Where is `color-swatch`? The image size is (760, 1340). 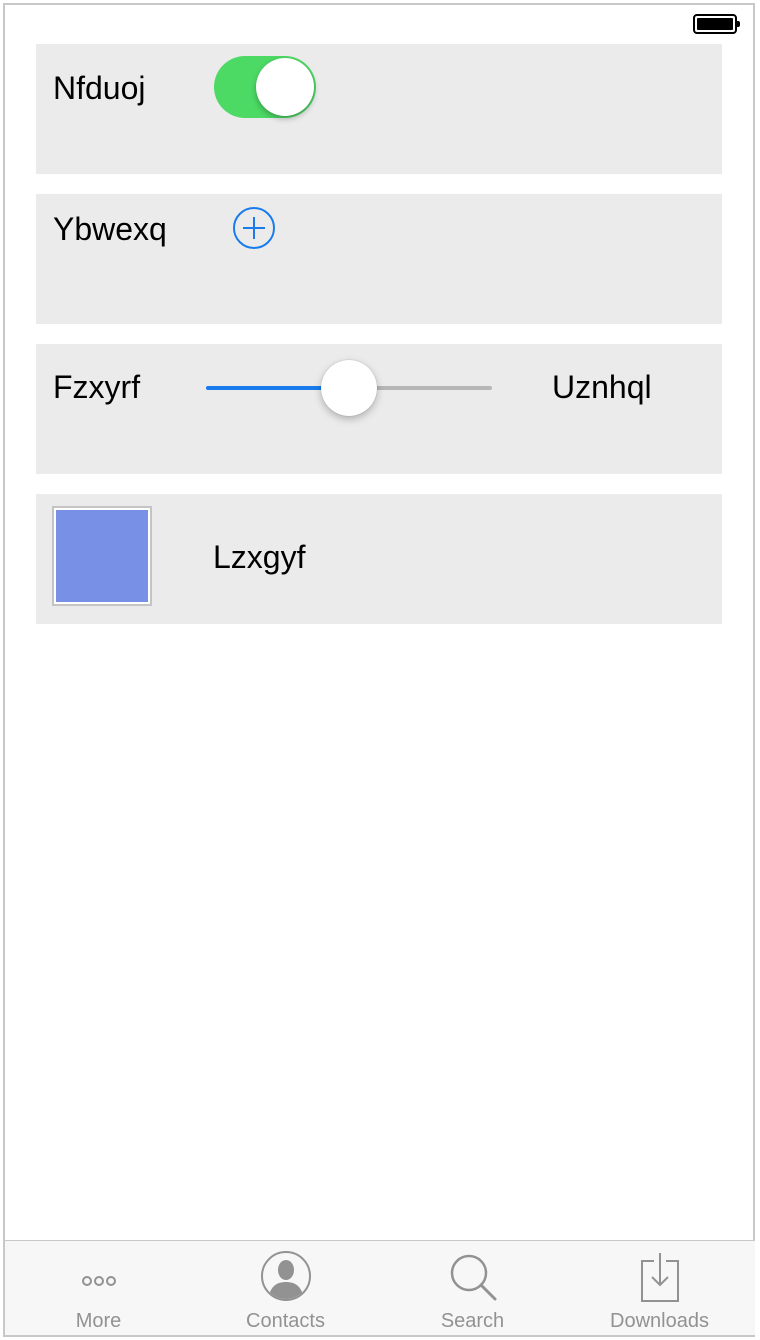
color-swatch is located at coordinates (102, 556).